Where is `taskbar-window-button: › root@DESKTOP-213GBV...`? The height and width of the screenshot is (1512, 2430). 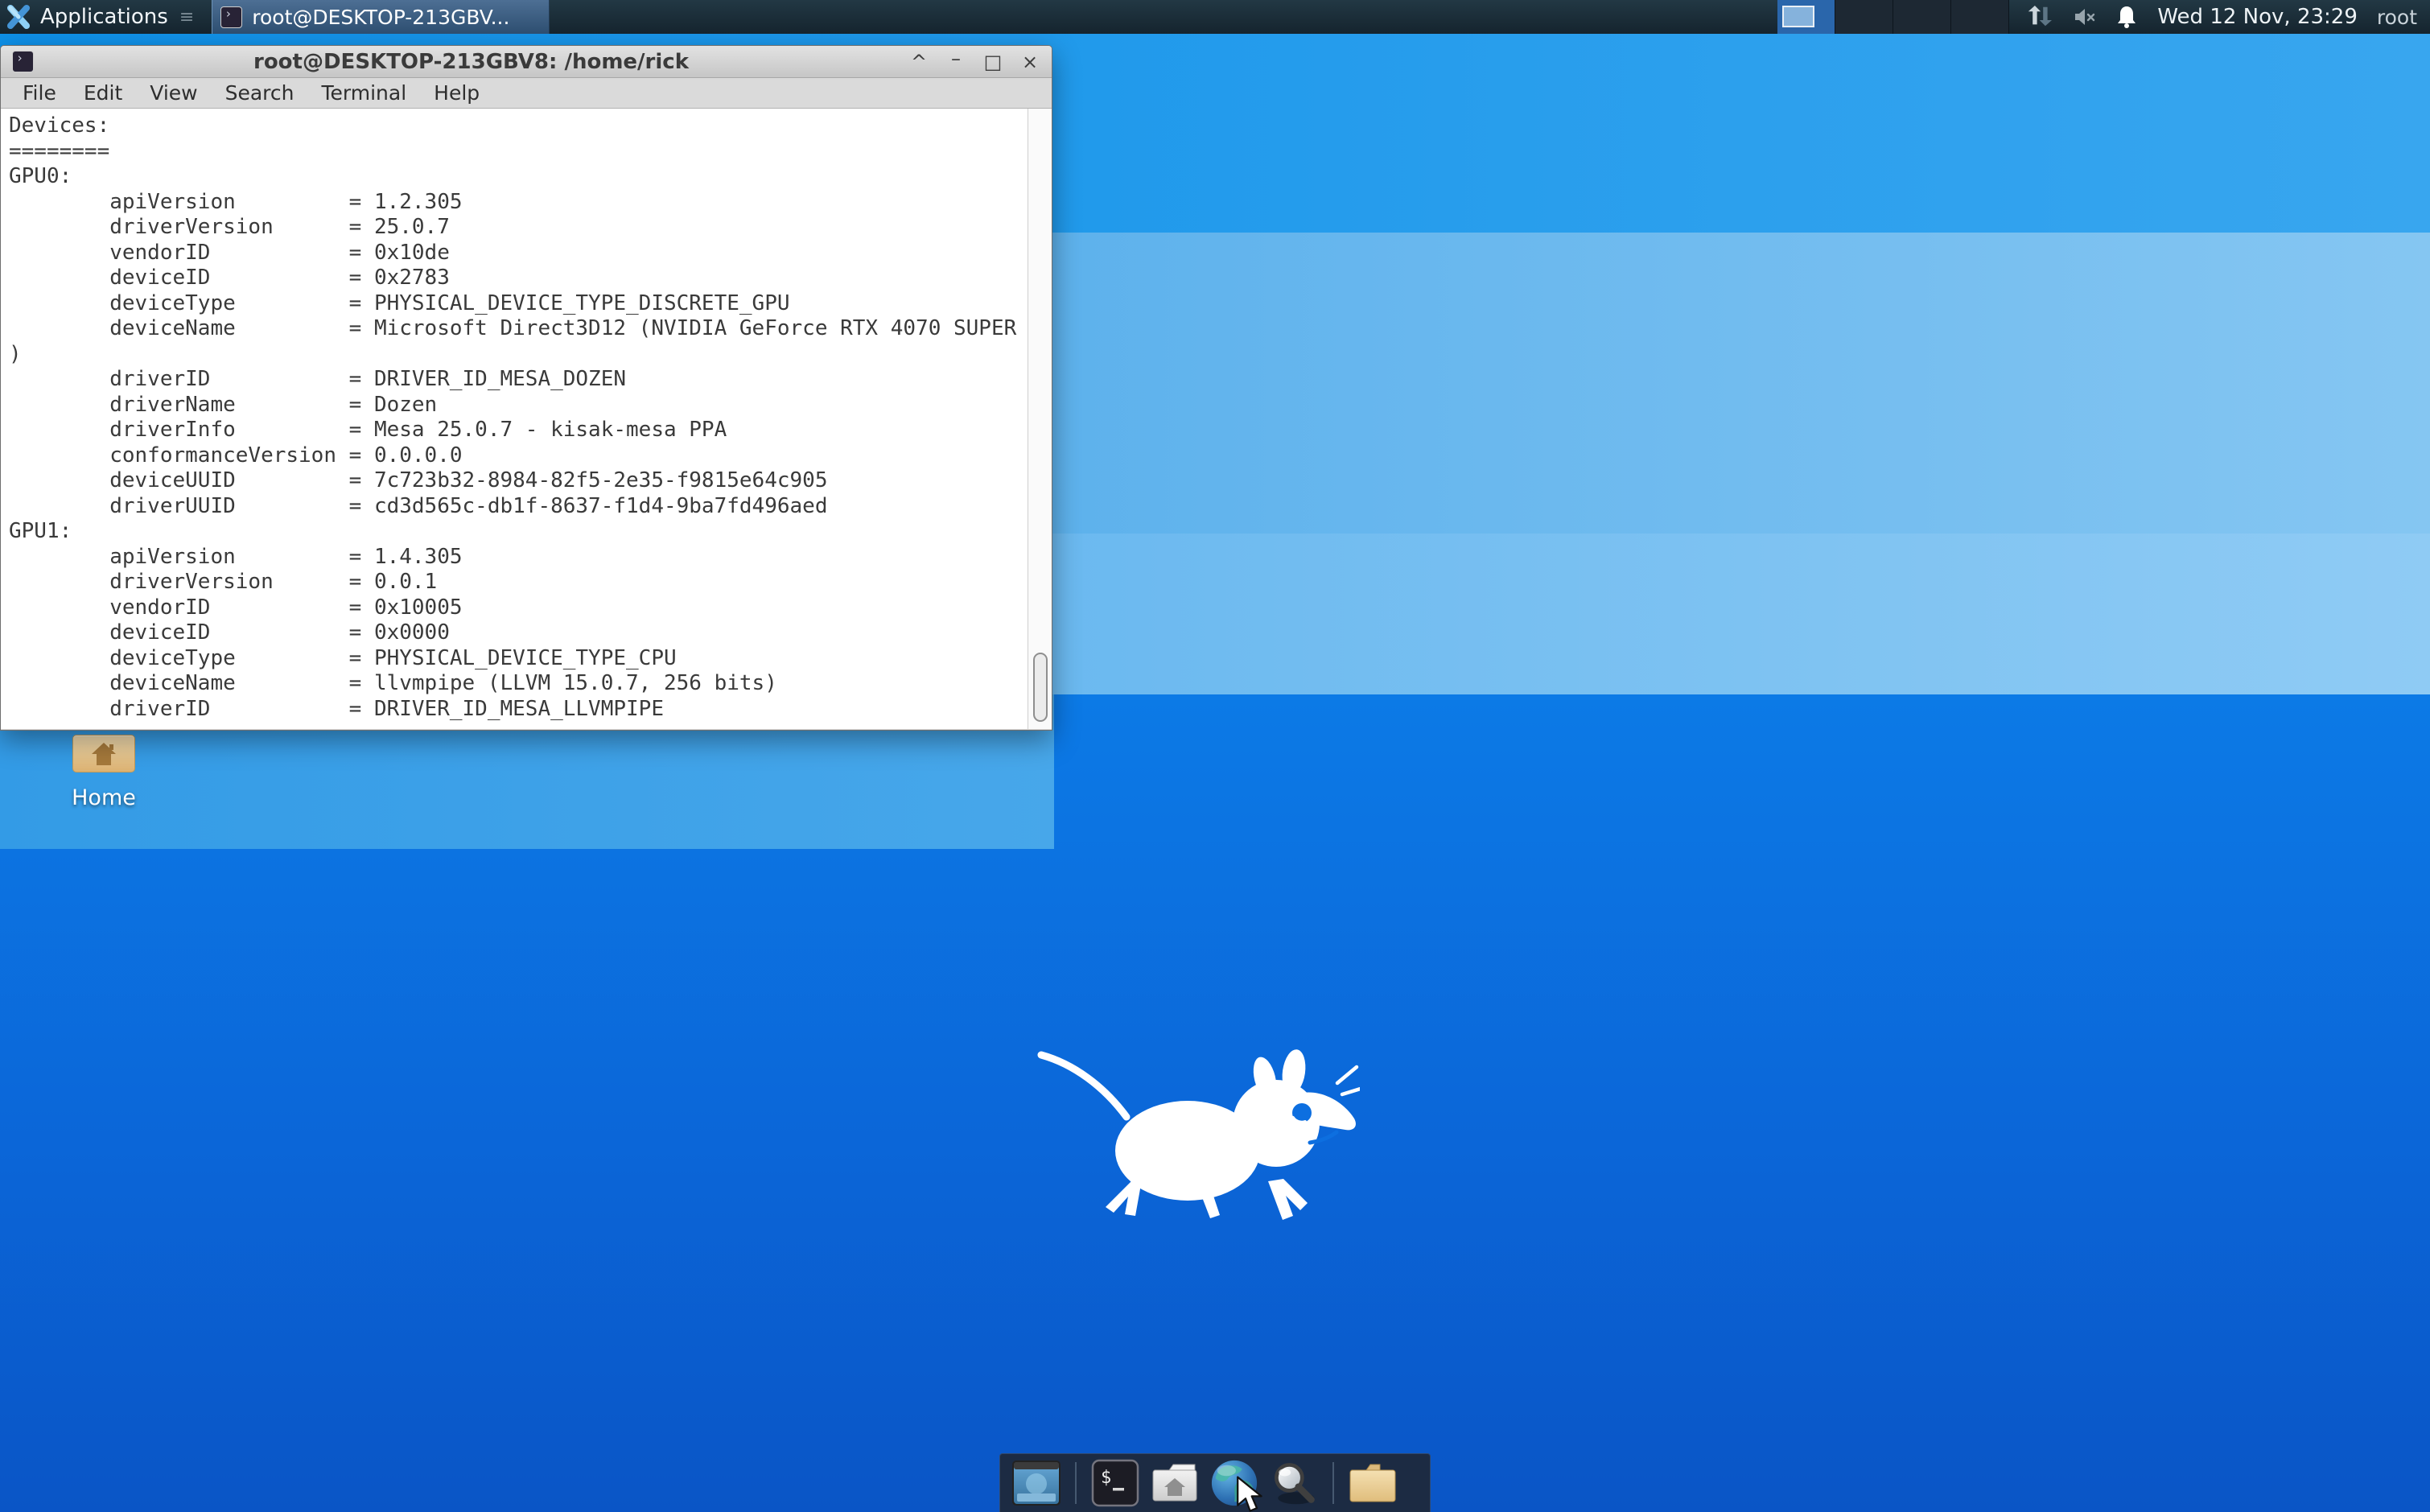
taskbar-window-button: › root@DESKTOP-213GBV... is located at coordinates (381, 17).